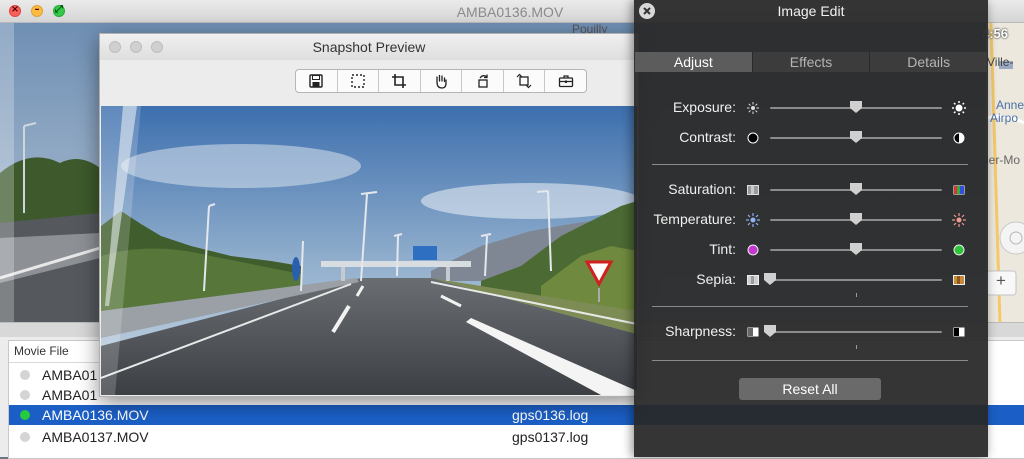 This screenshot has height=459, width=1024. What do you see at coordinates (928, 62) in the screenshot?
I see `tab-details: Details` at bounding box center [928, 62].